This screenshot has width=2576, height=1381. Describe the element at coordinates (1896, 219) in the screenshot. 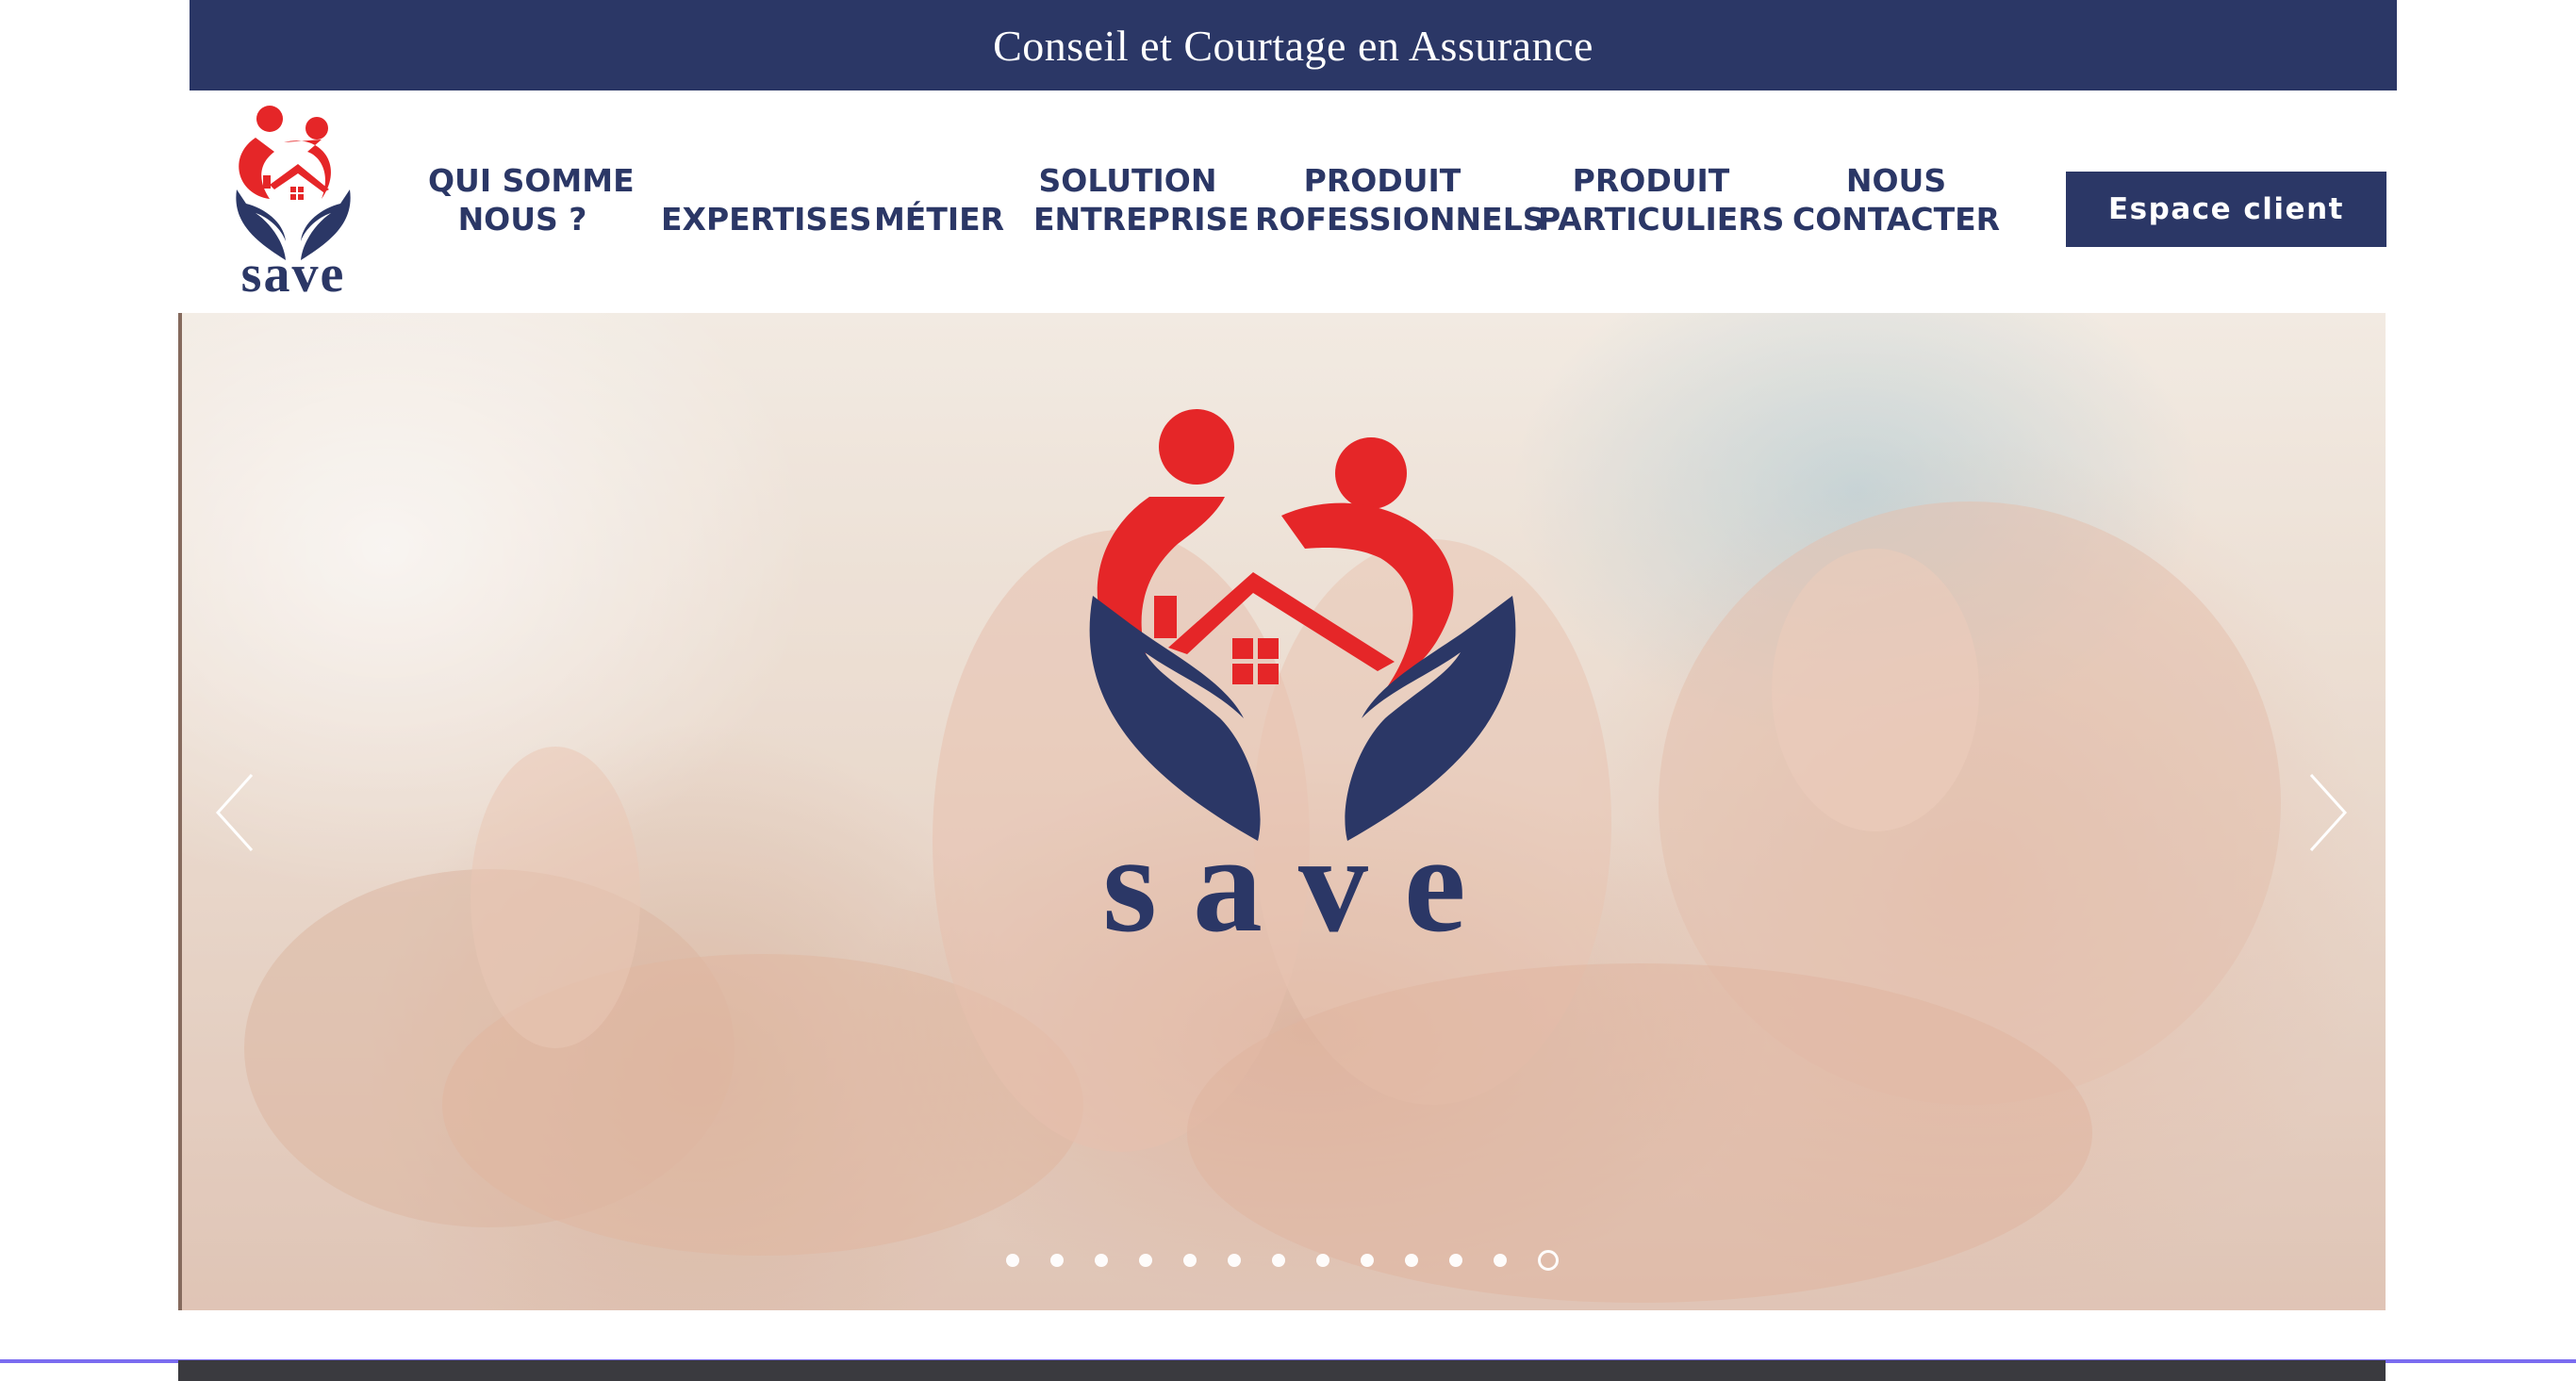

I see `nav-label-line2: CONTACTER` at that location.